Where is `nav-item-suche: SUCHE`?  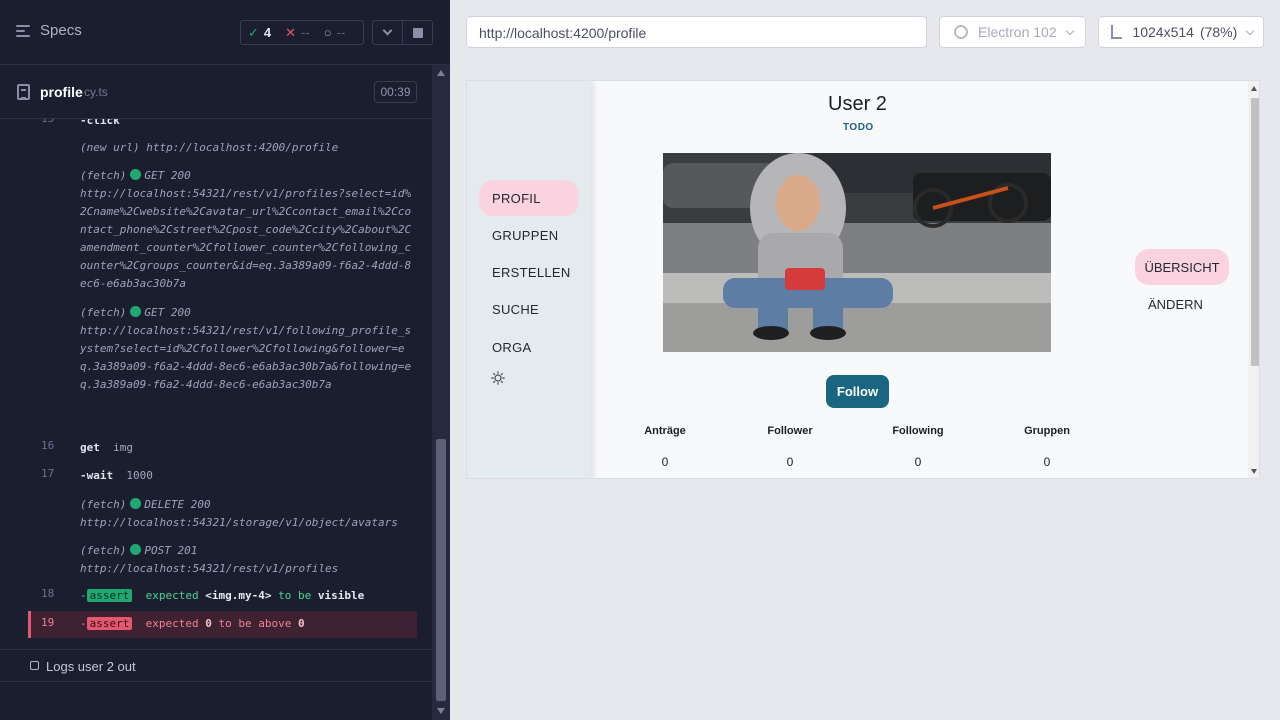 nav-item-suche: SUCHE is located at coordinates (529, 309).